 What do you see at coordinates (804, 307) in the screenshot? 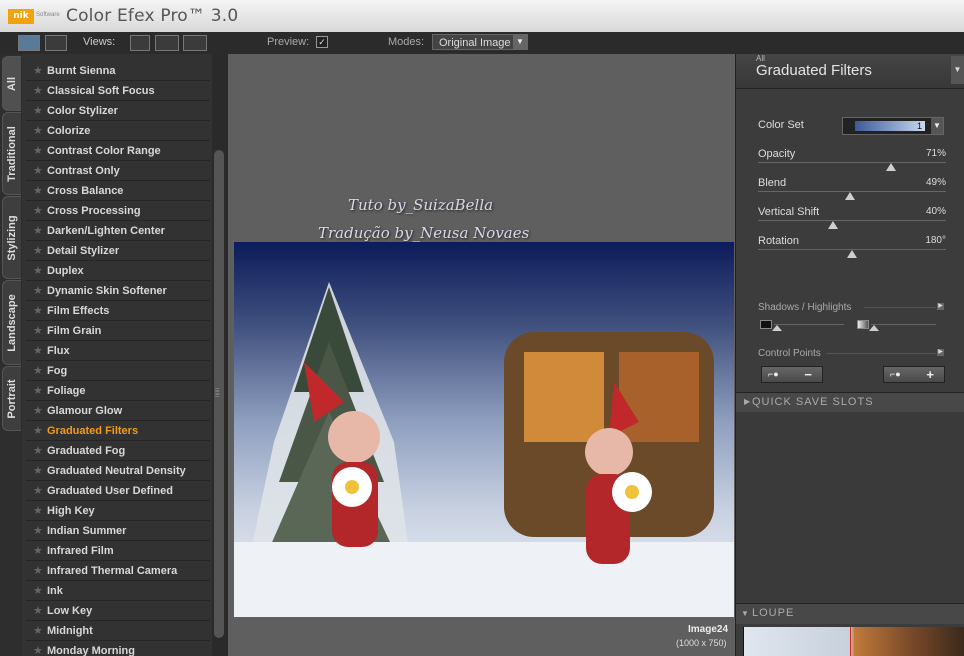
I see `shadows-highlights-section: Shadows / Highlights` at bounding box center [804, 307].